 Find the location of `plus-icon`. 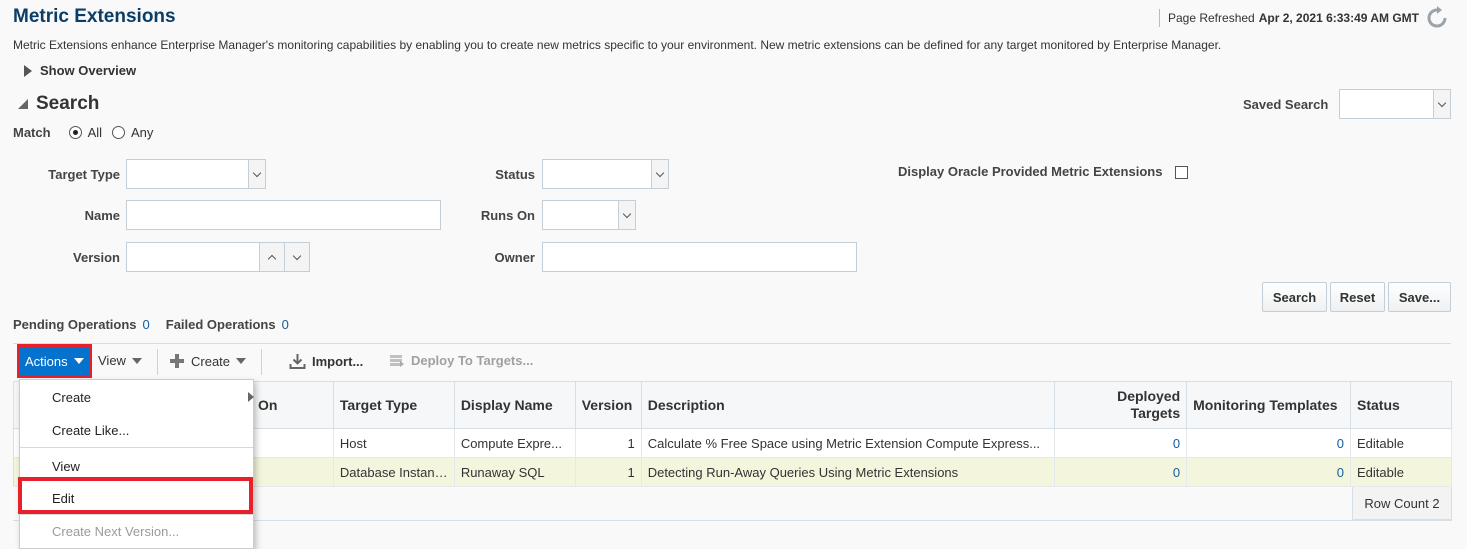

plus-icon is located at coordinates (177, 361).